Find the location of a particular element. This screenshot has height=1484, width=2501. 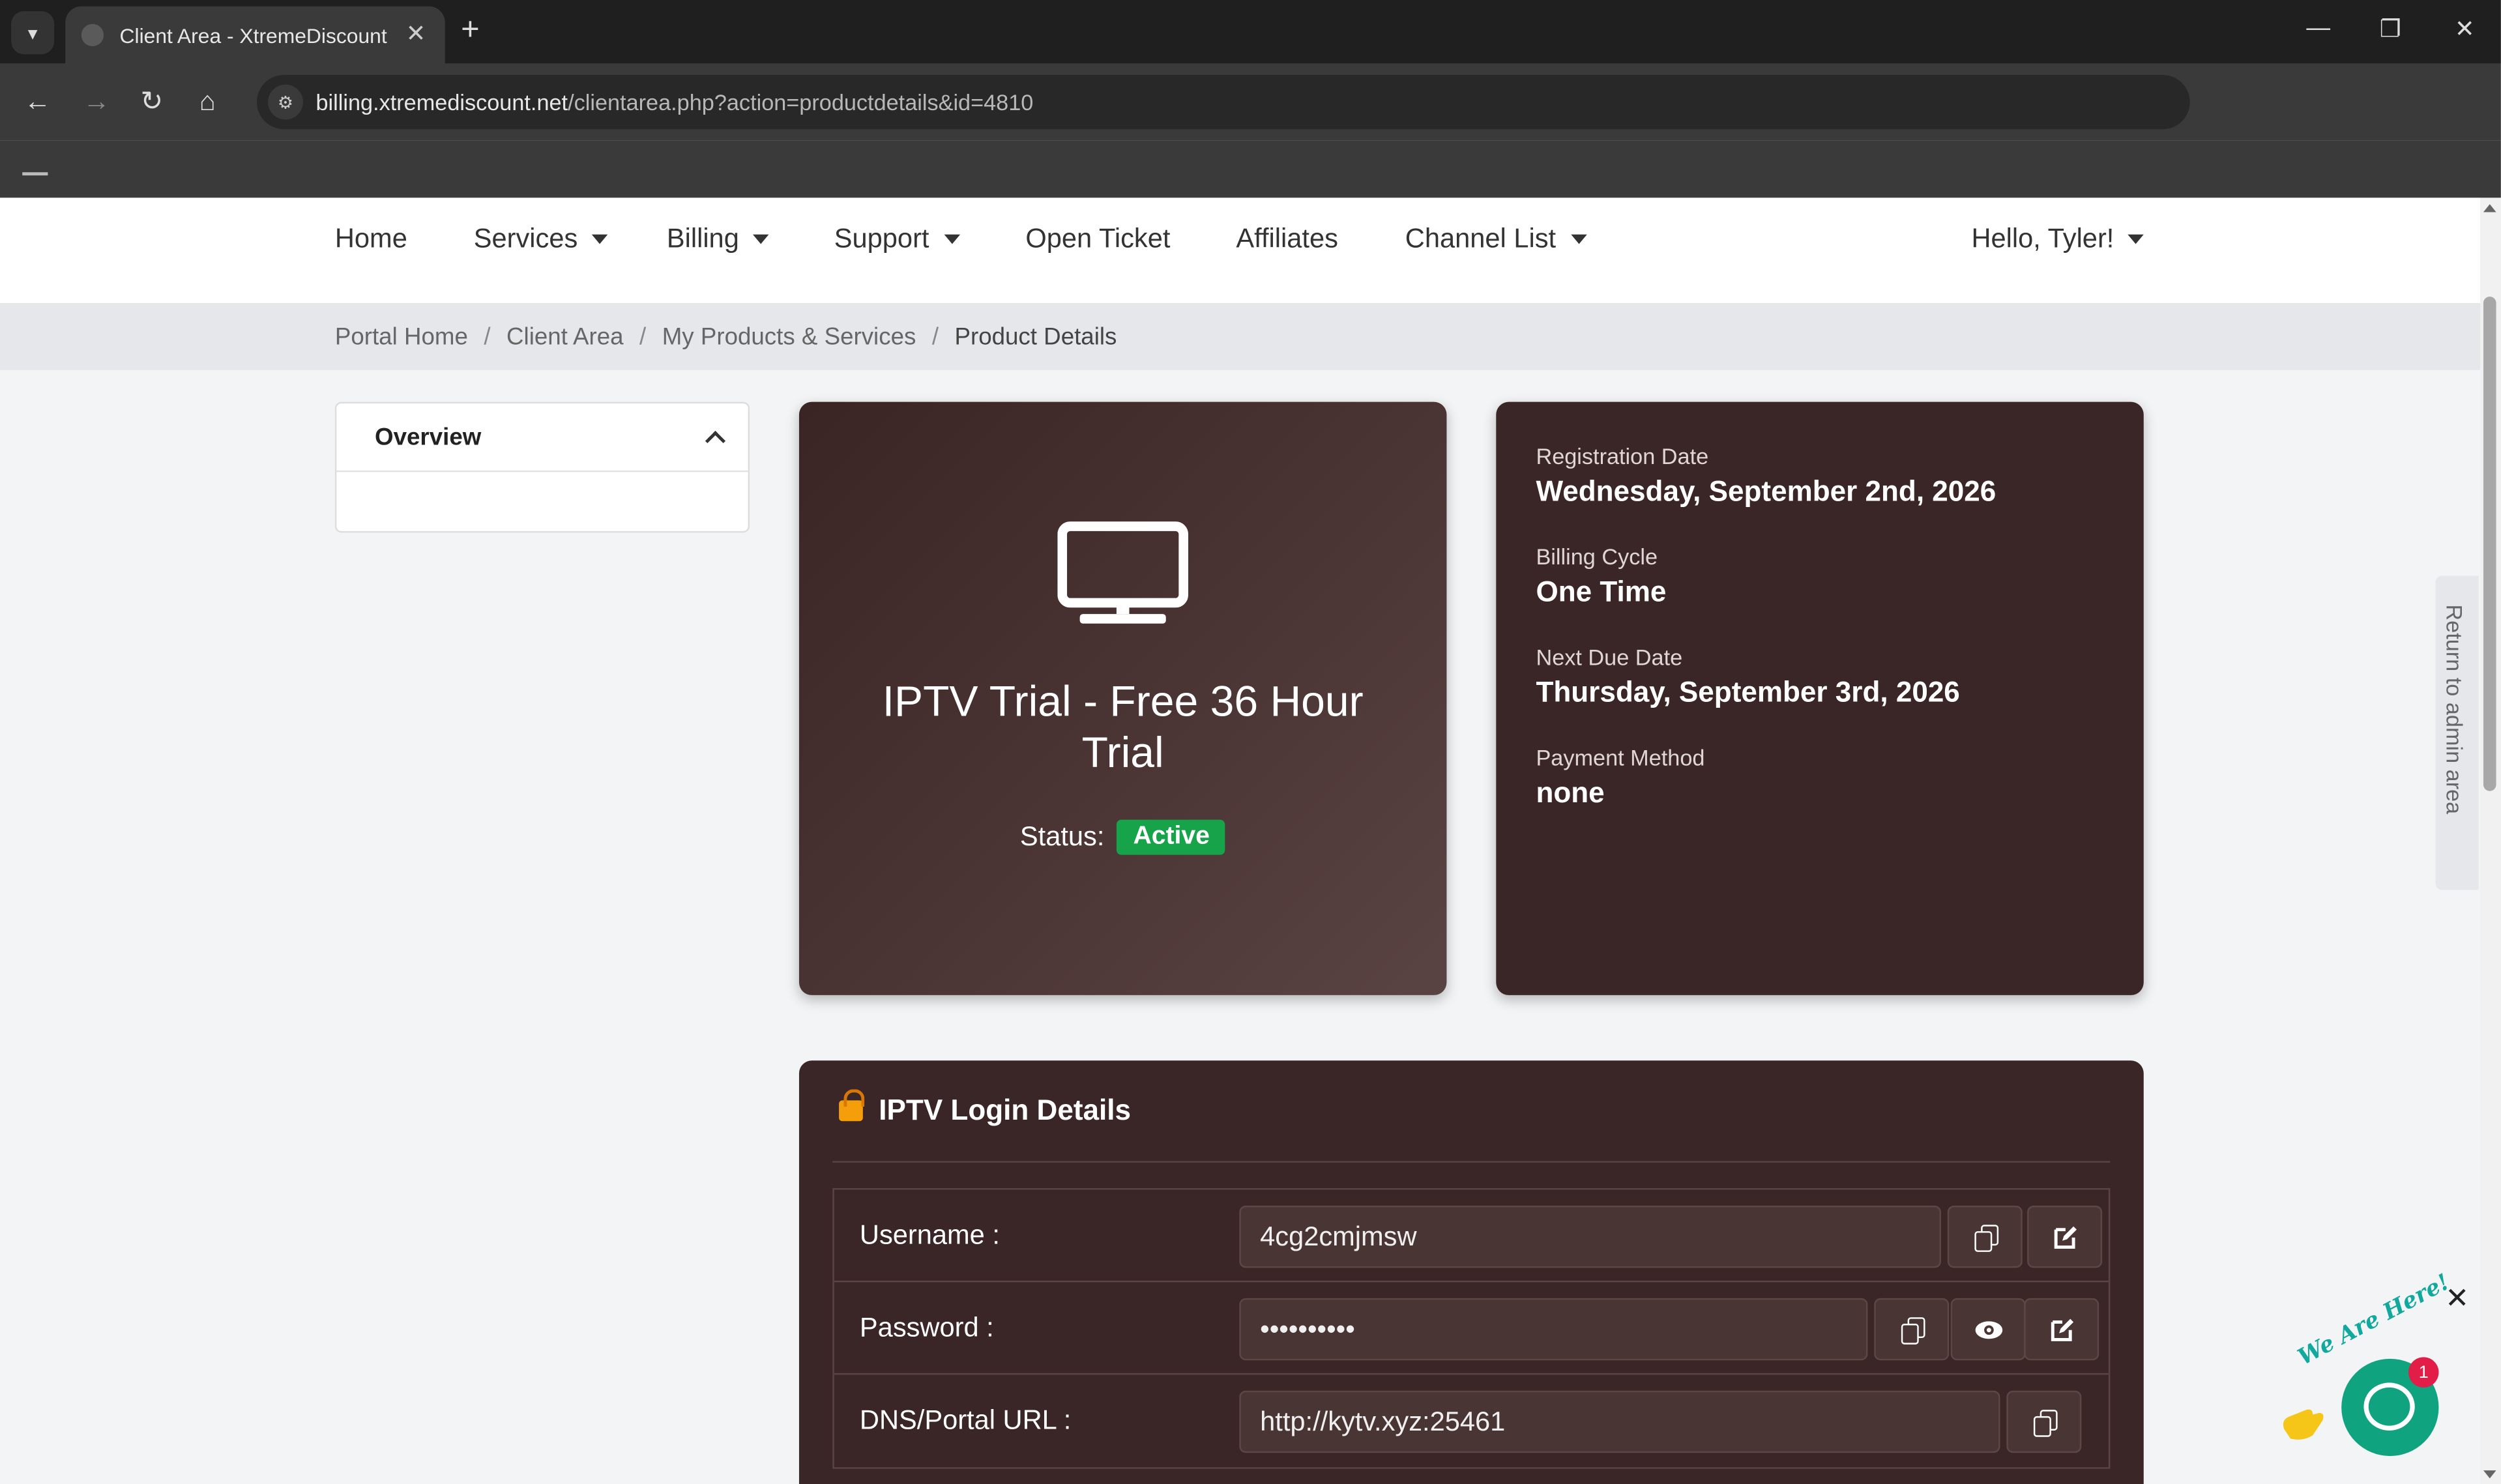

waving-hand-icon is located at coordinates (2303, 1424).